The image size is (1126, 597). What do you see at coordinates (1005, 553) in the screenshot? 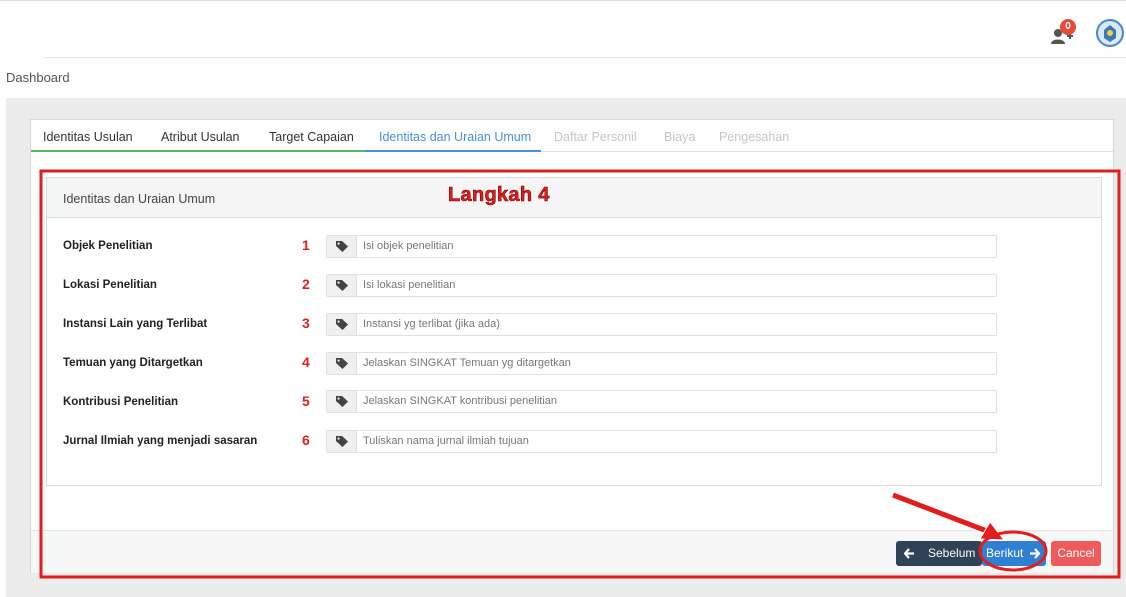
I see `next-button-label: Berikut` at bounding box center [1005, 553].